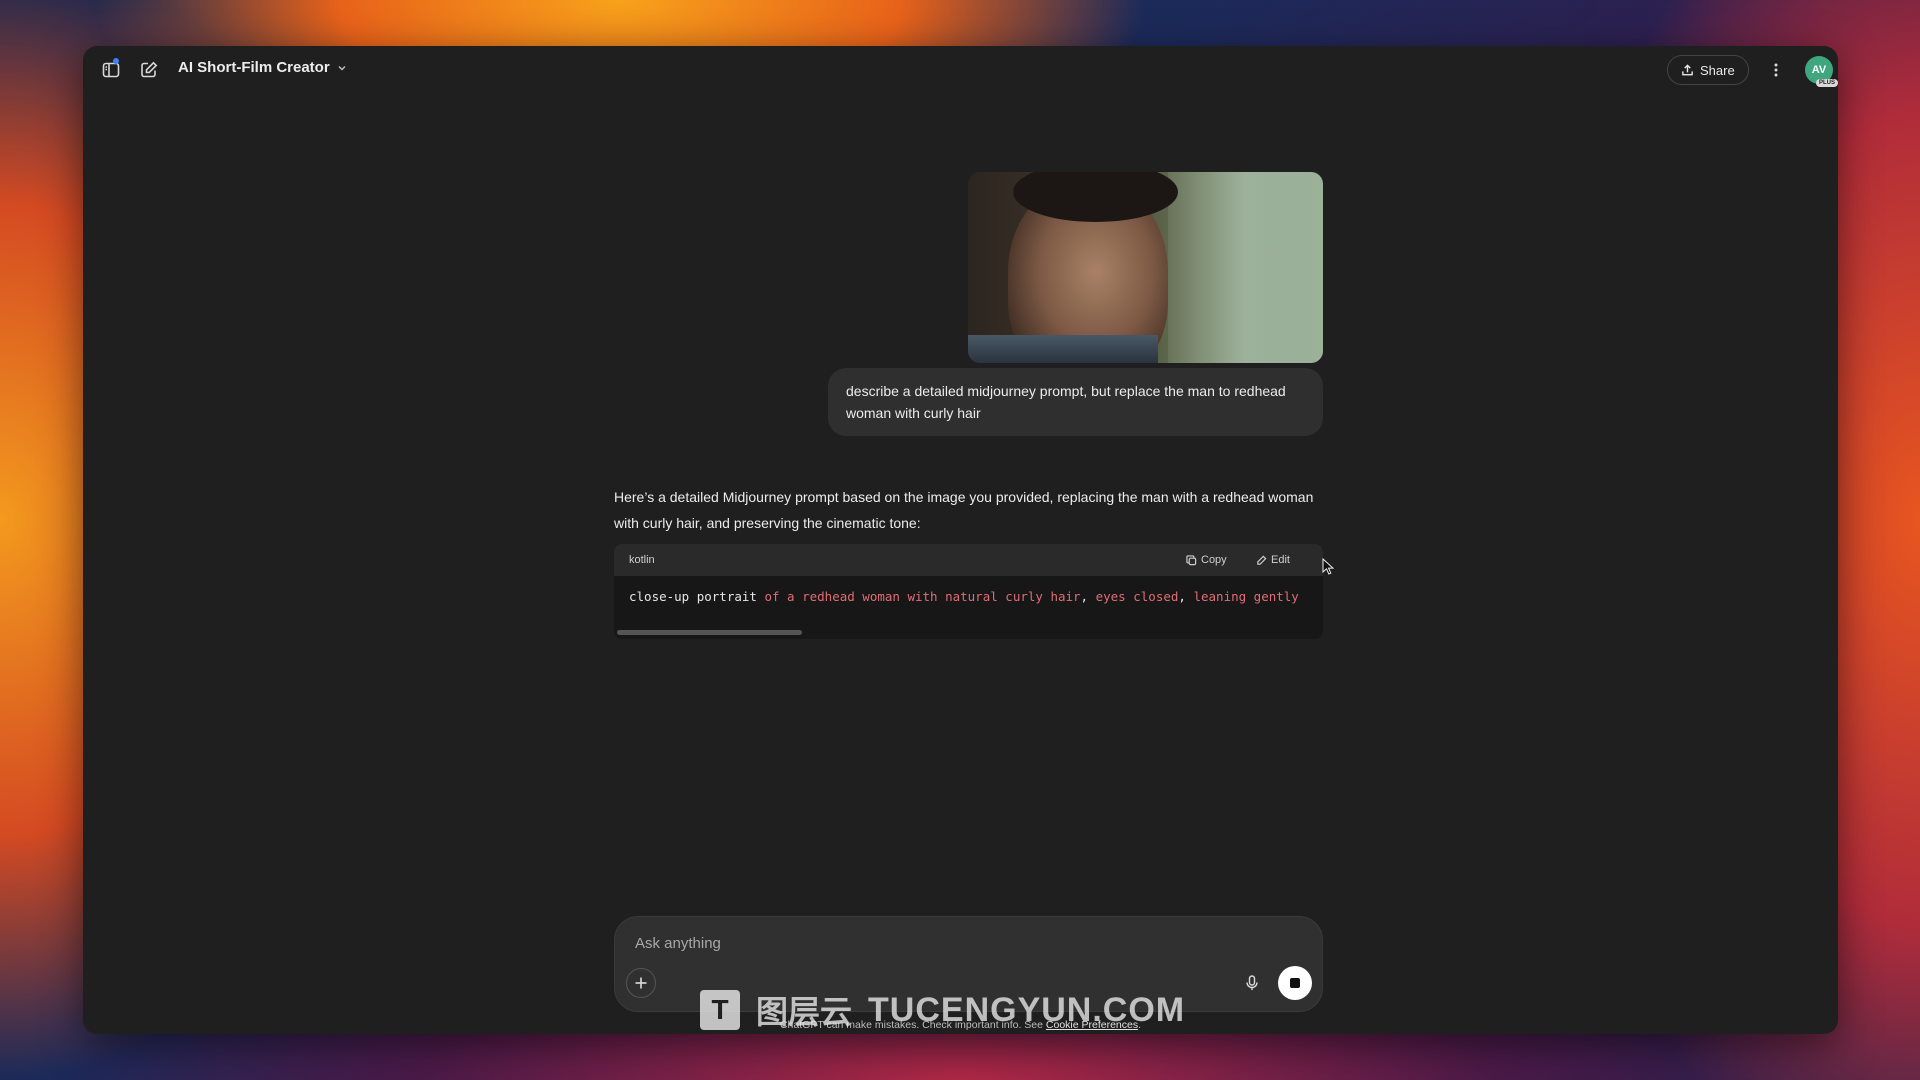 The width and height of the screenshot is (1920, 1080). Describe the element at coordinates (1140, 1025) in the screenshot. I see `disclaimer-end: .` at that location.